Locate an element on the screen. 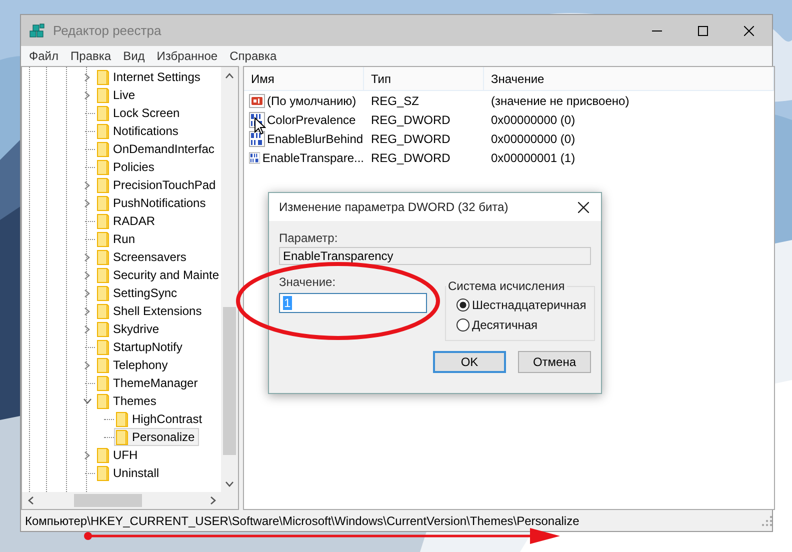  tree-item: Telephony is located at coordinates (133, 365).